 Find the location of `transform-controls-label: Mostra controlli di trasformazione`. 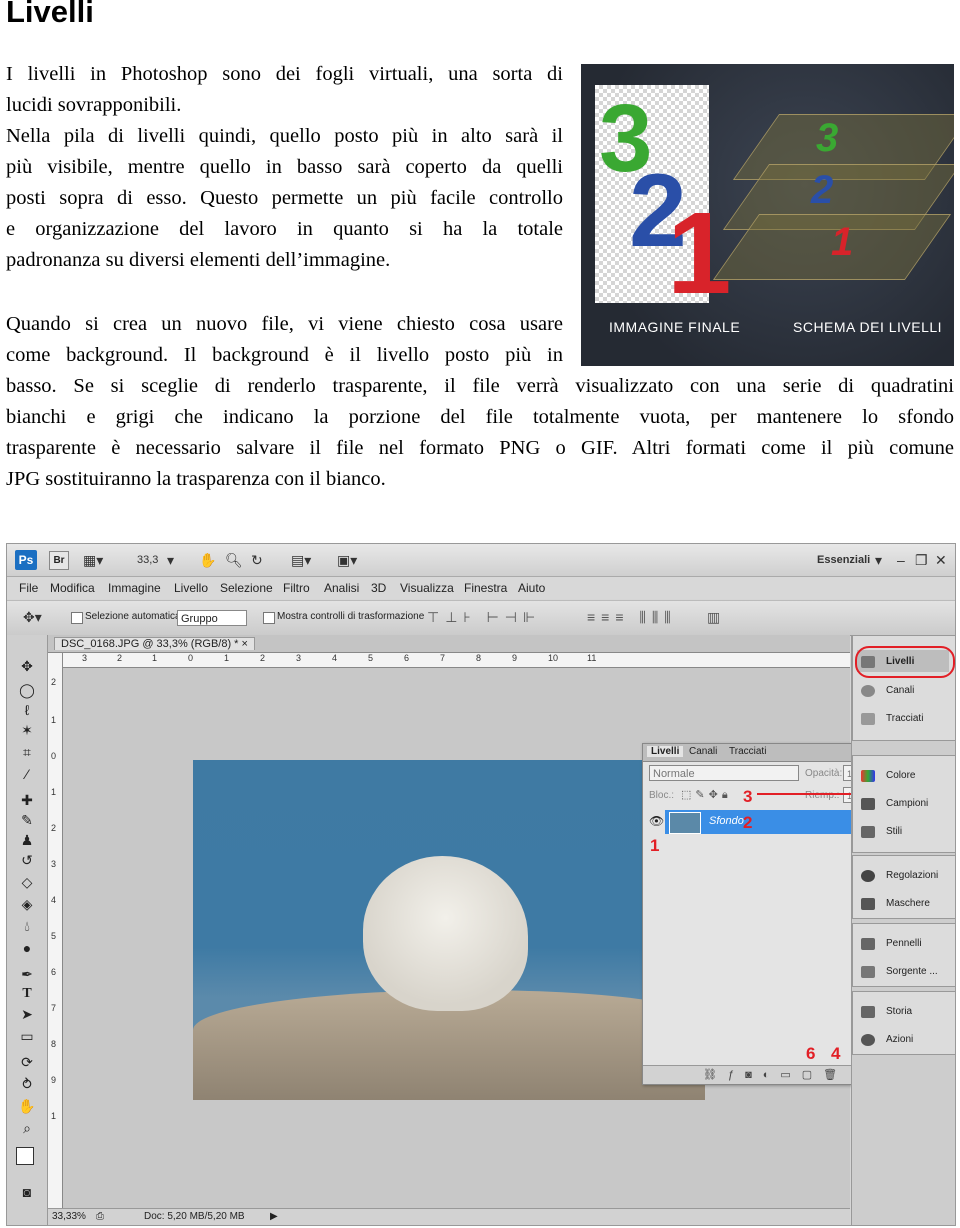

transform-controls-label: Mostra controlli di trasformazione is located at coordinates (351, 616).